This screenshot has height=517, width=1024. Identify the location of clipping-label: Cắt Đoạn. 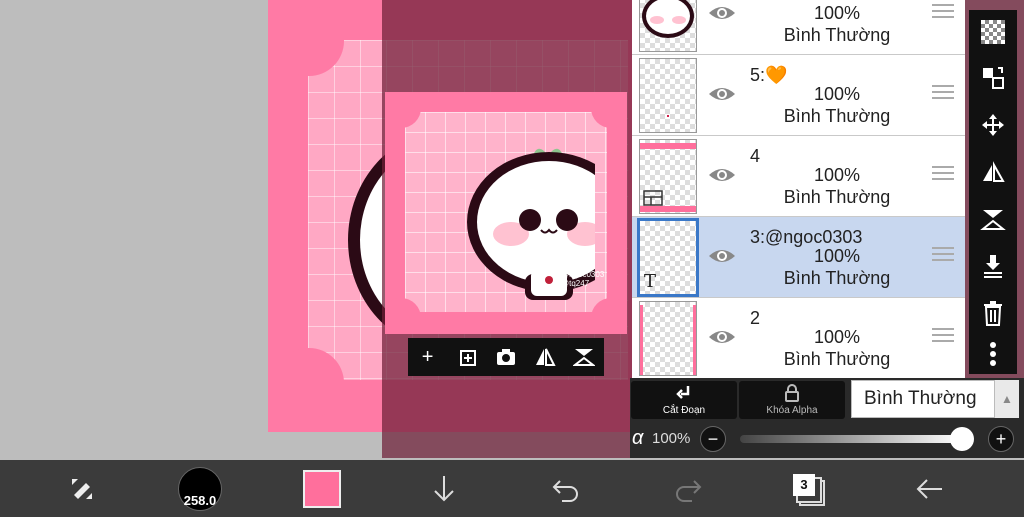
(684, 410).